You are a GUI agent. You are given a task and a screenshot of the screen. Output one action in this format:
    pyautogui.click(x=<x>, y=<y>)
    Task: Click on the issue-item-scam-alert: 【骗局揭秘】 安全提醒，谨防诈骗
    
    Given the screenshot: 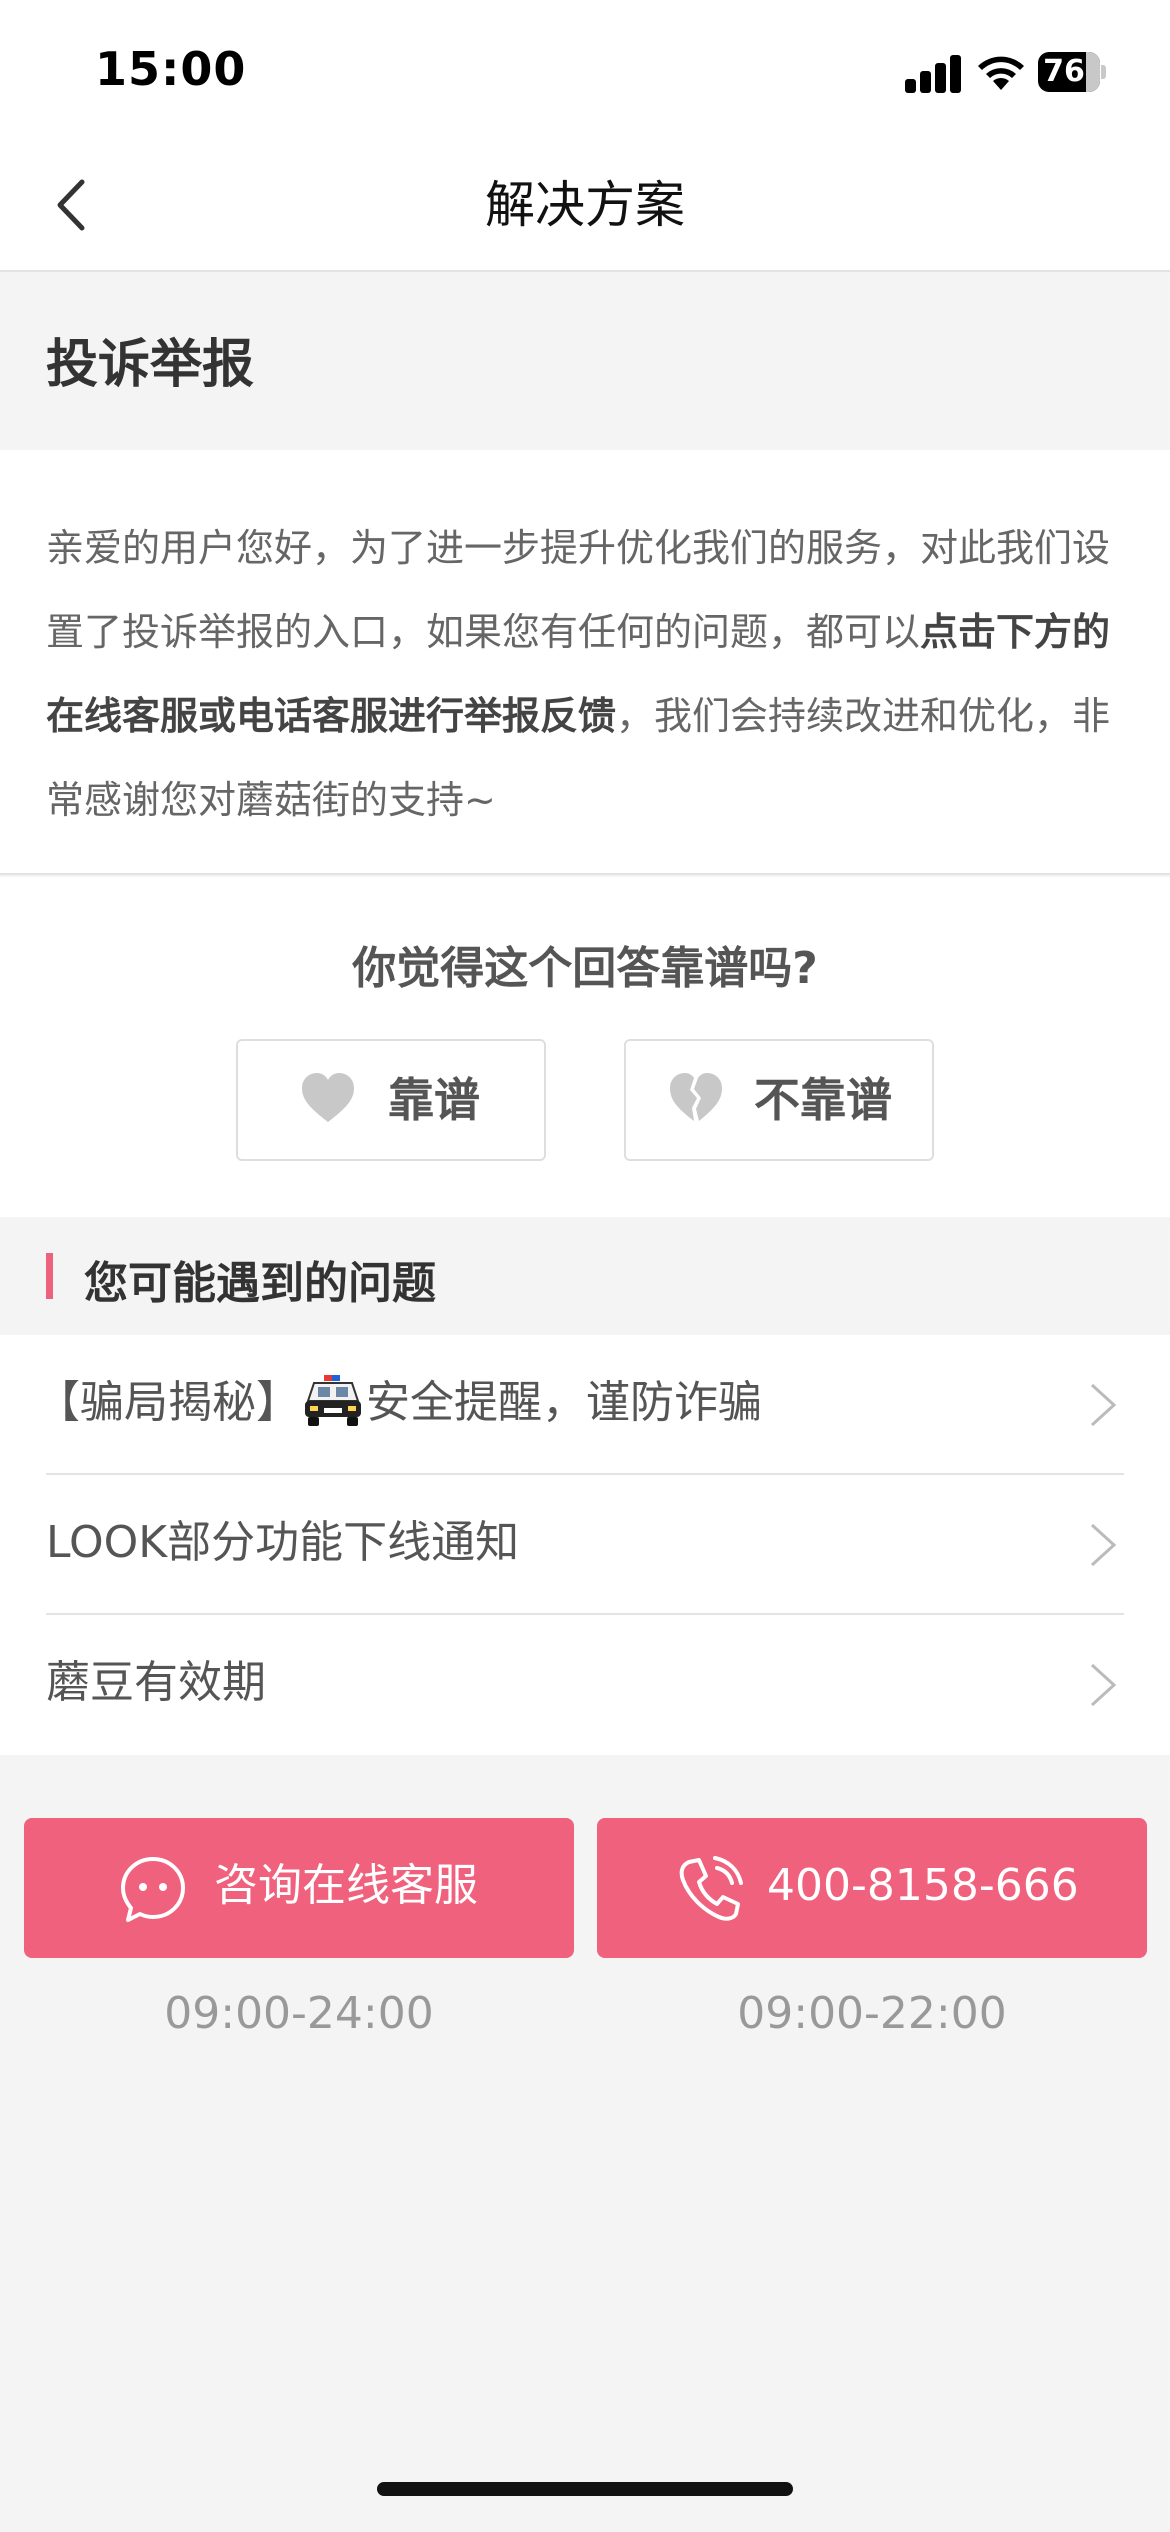 What is the action you would take?
    pyautogui.click(x=585, y=1405)
    